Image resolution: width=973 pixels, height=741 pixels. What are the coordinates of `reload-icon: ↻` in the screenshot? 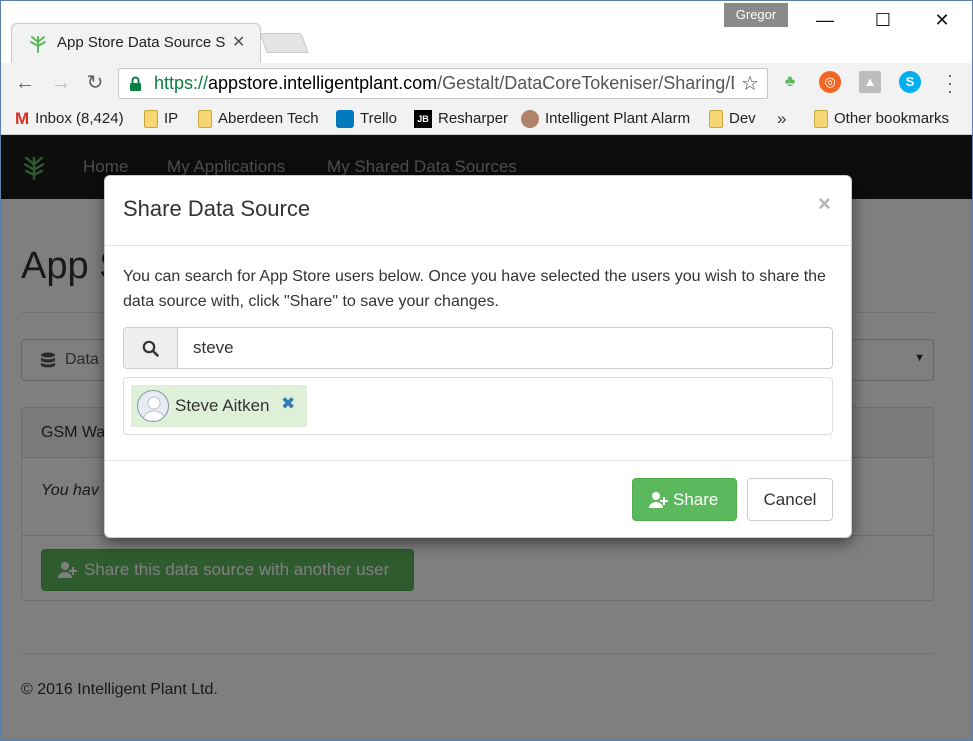 It's located at (95, 83).